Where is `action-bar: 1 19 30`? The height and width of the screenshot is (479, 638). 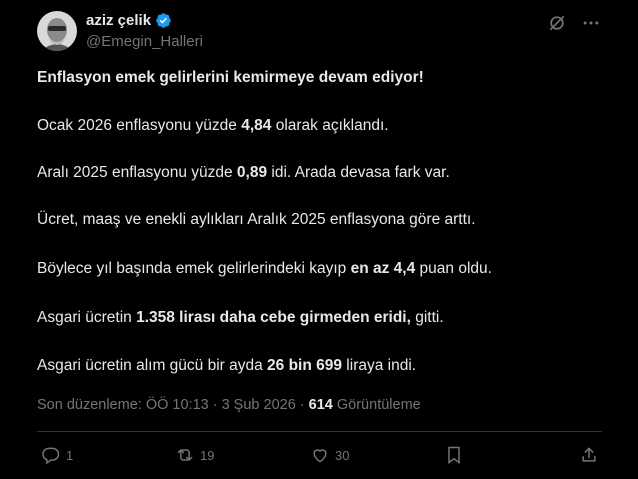 action-bar: 1 19 30 is located at coordinates (319, 457).